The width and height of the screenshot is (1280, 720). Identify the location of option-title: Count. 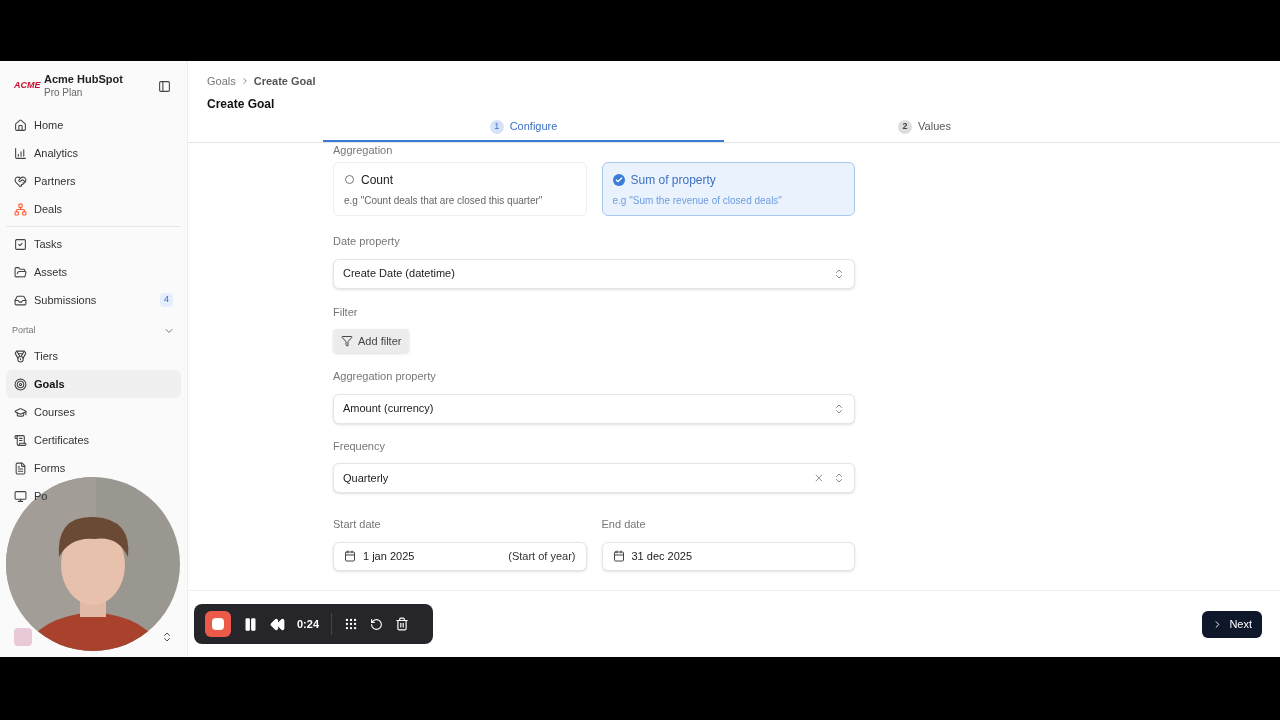
(377, 180).